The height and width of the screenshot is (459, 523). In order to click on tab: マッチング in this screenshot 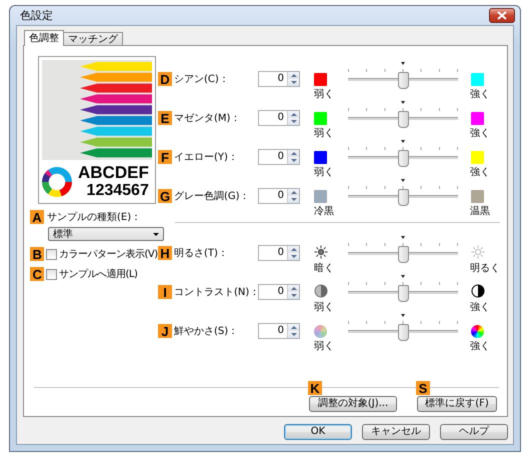, I will do `click(93, 38)`.